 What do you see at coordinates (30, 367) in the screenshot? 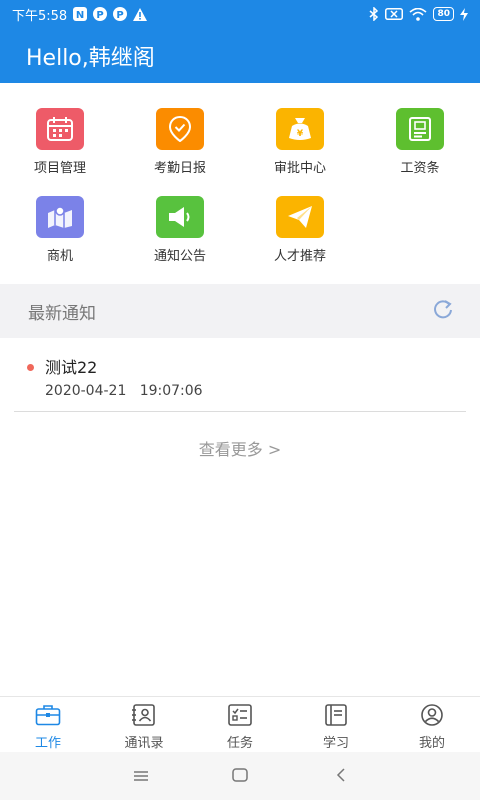
I see `unread-dot` at bounding box center [30, 367].